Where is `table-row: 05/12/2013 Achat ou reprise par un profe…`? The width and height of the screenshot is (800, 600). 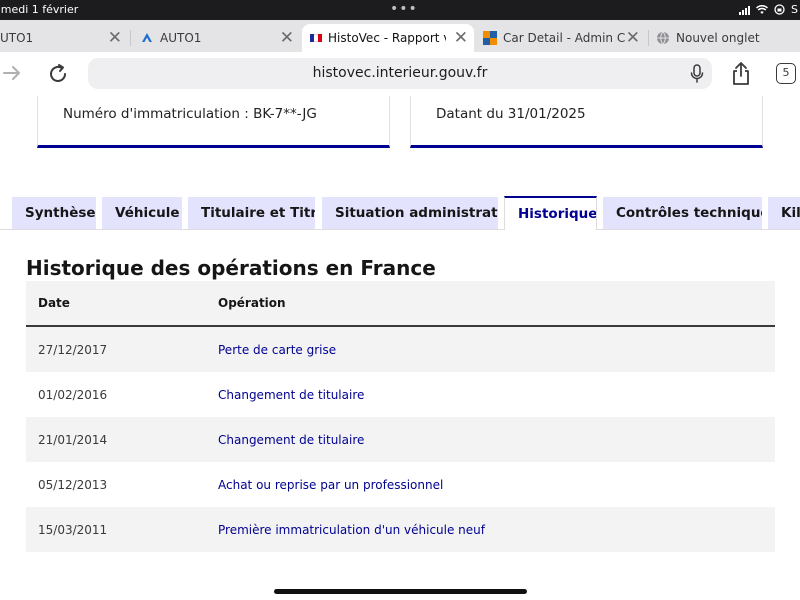 table-row: 05/12/2013 Achat ou reprise par un profe… is located at coordinates (400, 484).